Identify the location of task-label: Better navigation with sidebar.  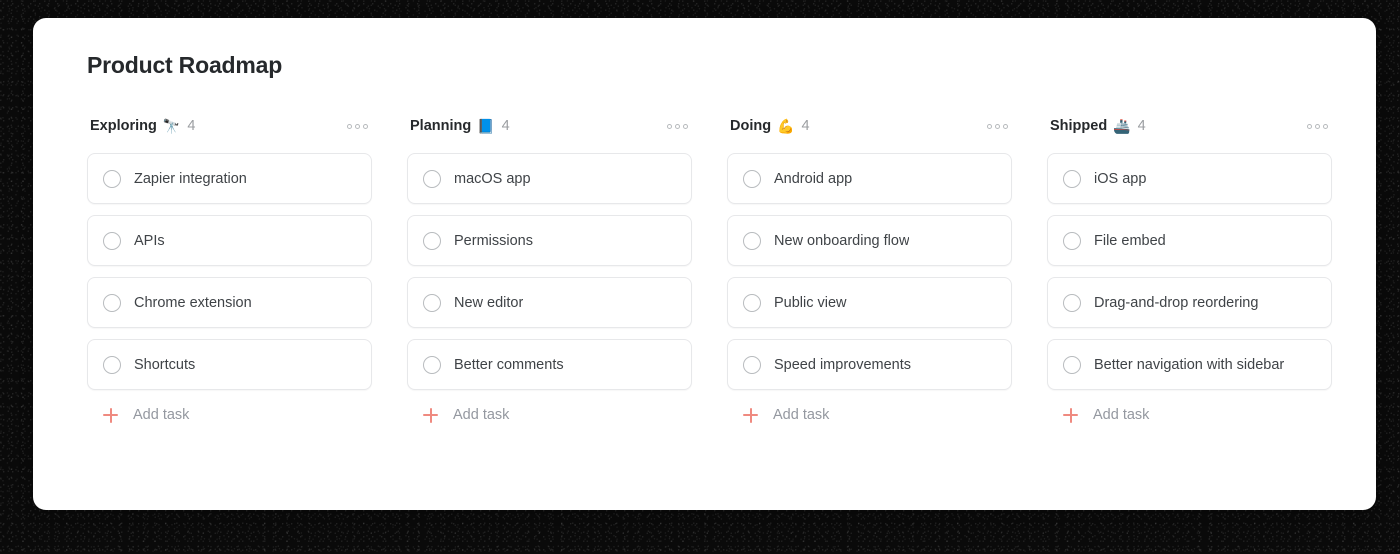
(1189, 364).